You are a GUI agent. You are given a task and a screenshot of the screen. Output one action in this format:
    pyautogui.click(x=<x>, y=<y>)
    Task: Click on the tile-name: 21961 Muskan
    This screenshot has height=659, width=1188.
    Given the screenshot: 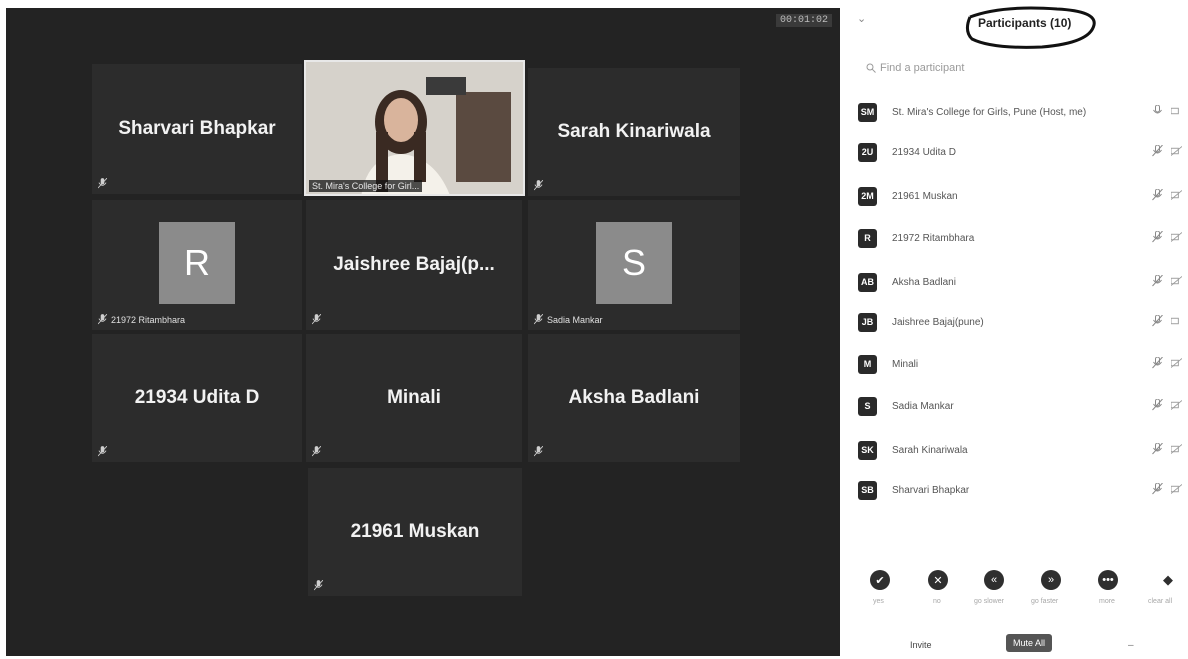 What is the action you would take?
    pyautogui.click(x=415, y=531)
    